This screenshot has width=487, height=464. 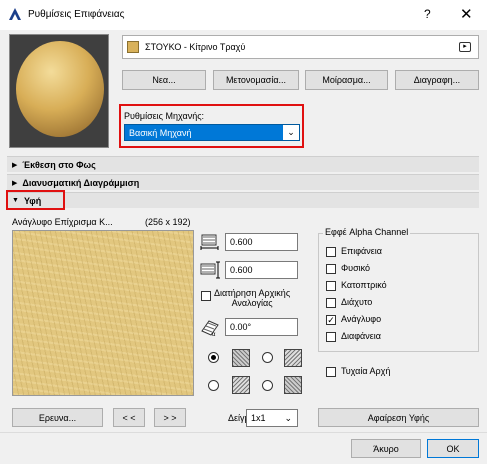 What do you see at coordinates (210, 270) in the screenshot?
I see `texture-height-icon` at bounding box center [210, 270].